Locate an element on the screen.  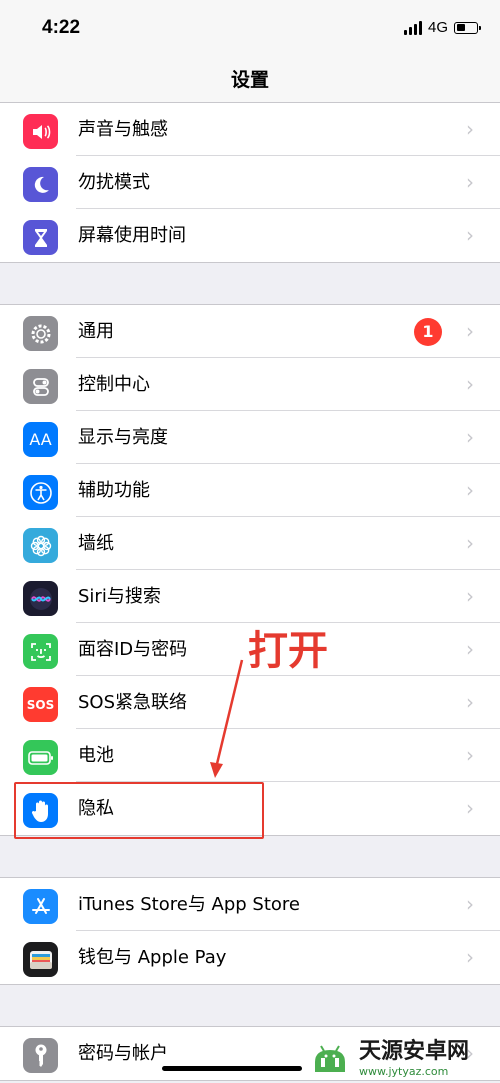
android-logo-icon is located at coordinates (330, 1058).